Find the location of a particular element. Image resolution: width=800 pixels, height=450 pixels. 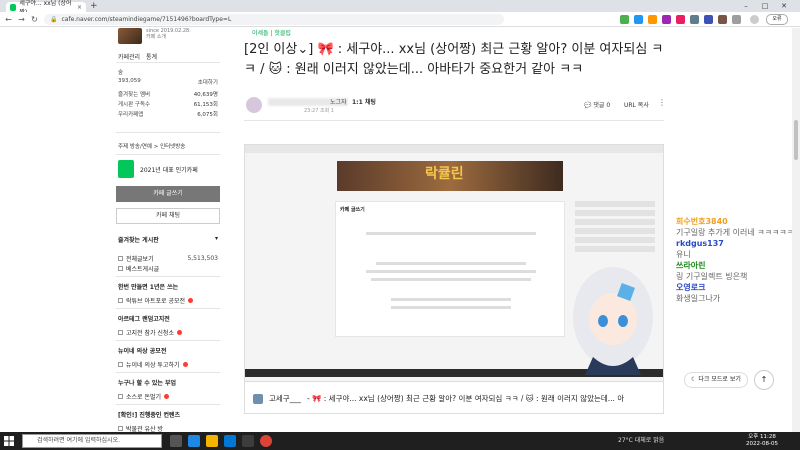

clock-time: 오후 11:28 is located at coordinates (762, 437).